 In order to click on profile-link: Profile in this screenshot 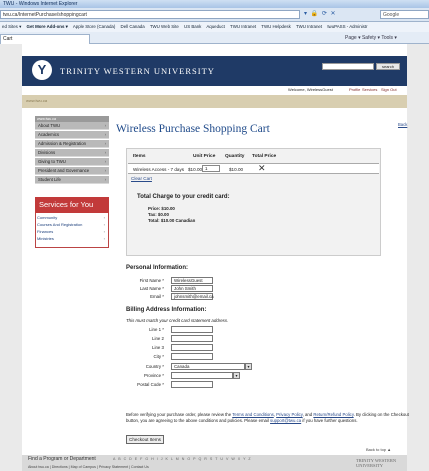, I will do `click(354, 90)`.